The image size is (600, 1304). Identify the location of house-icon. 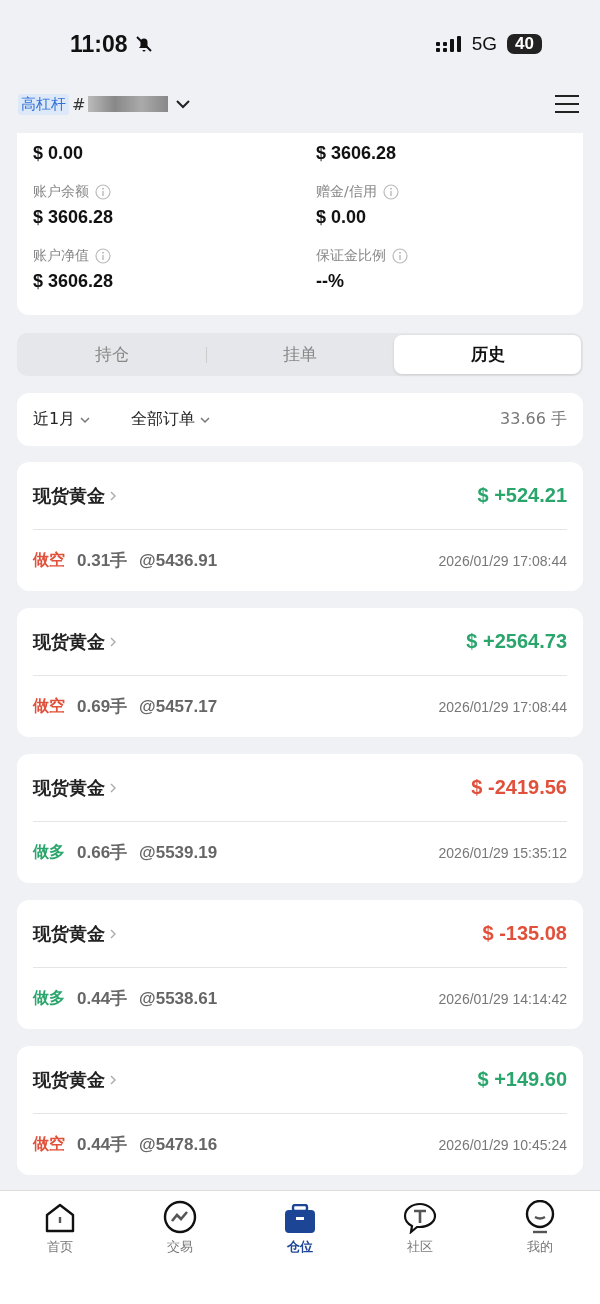
(60, 1218).